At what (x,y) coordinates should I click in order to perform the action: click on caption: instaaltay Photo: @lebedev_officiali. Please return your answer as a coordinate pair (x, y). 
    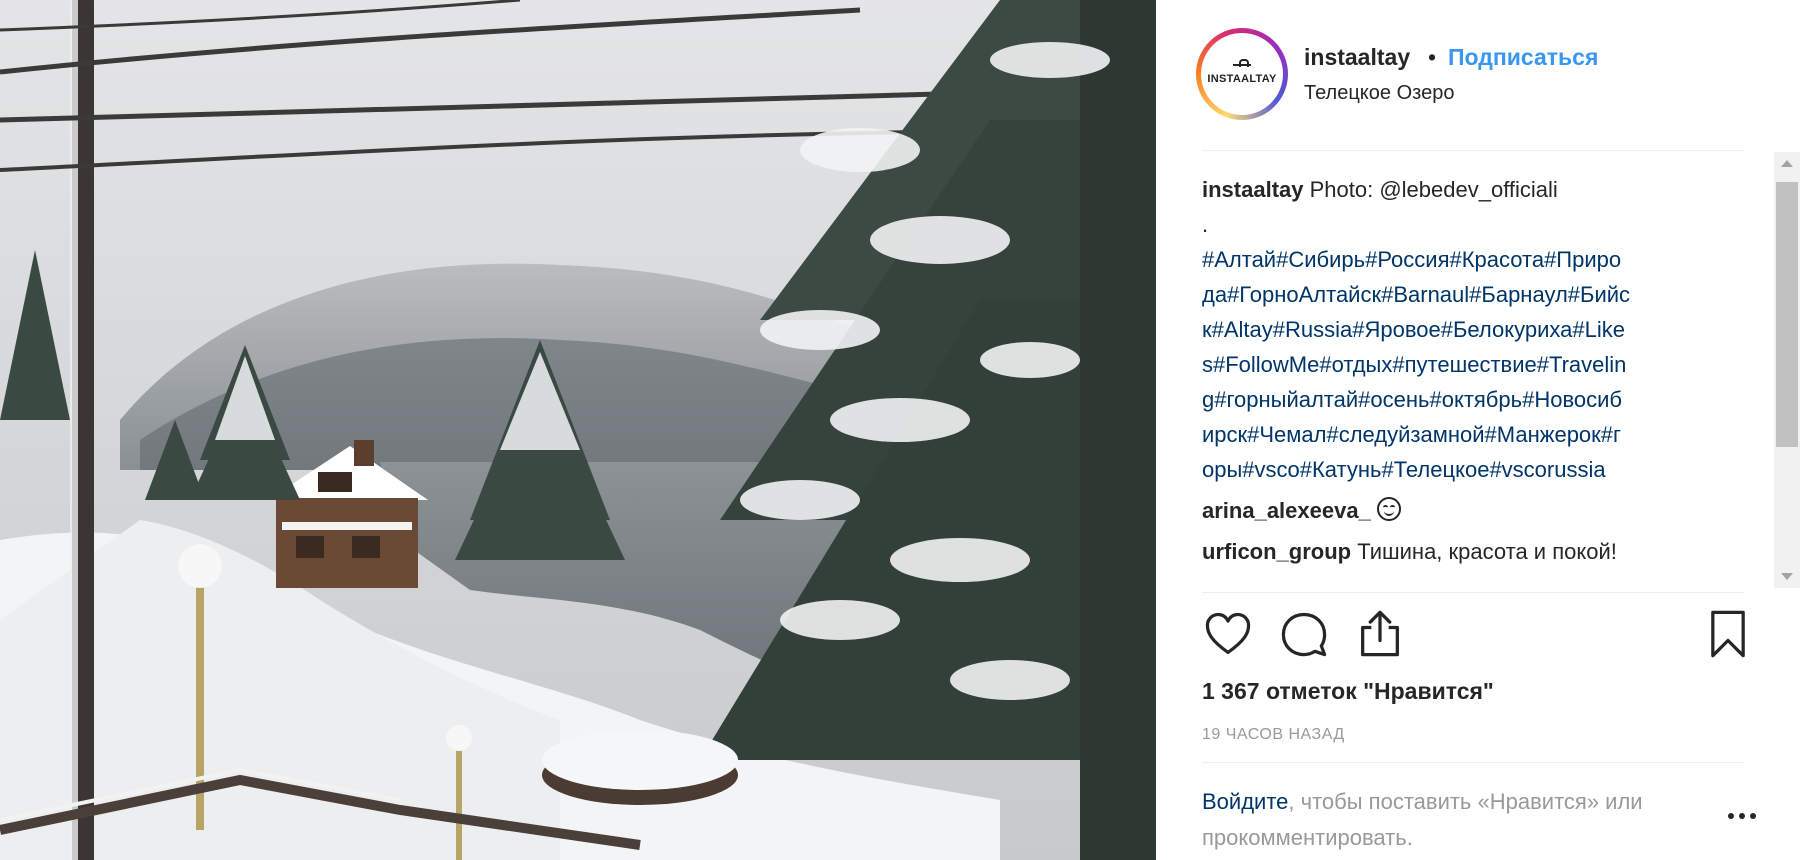
    Looking at the image, I should click on (1473, 189).